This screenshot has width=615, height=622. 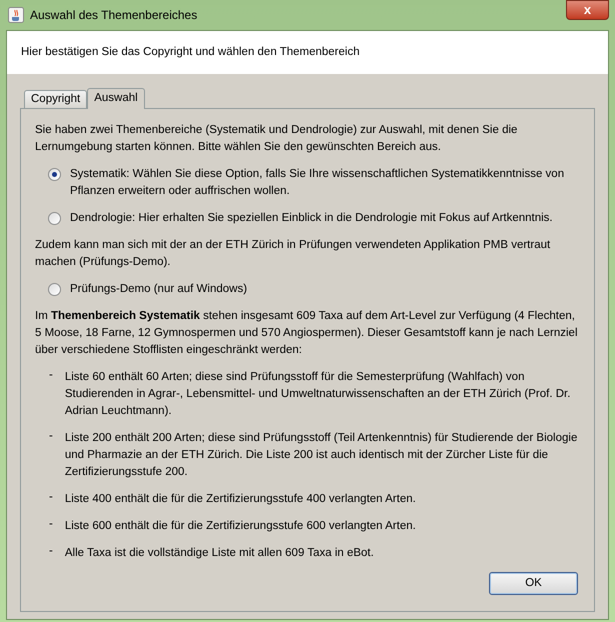 I want to click on tab: Auswahl, so click(x=116, y=98).